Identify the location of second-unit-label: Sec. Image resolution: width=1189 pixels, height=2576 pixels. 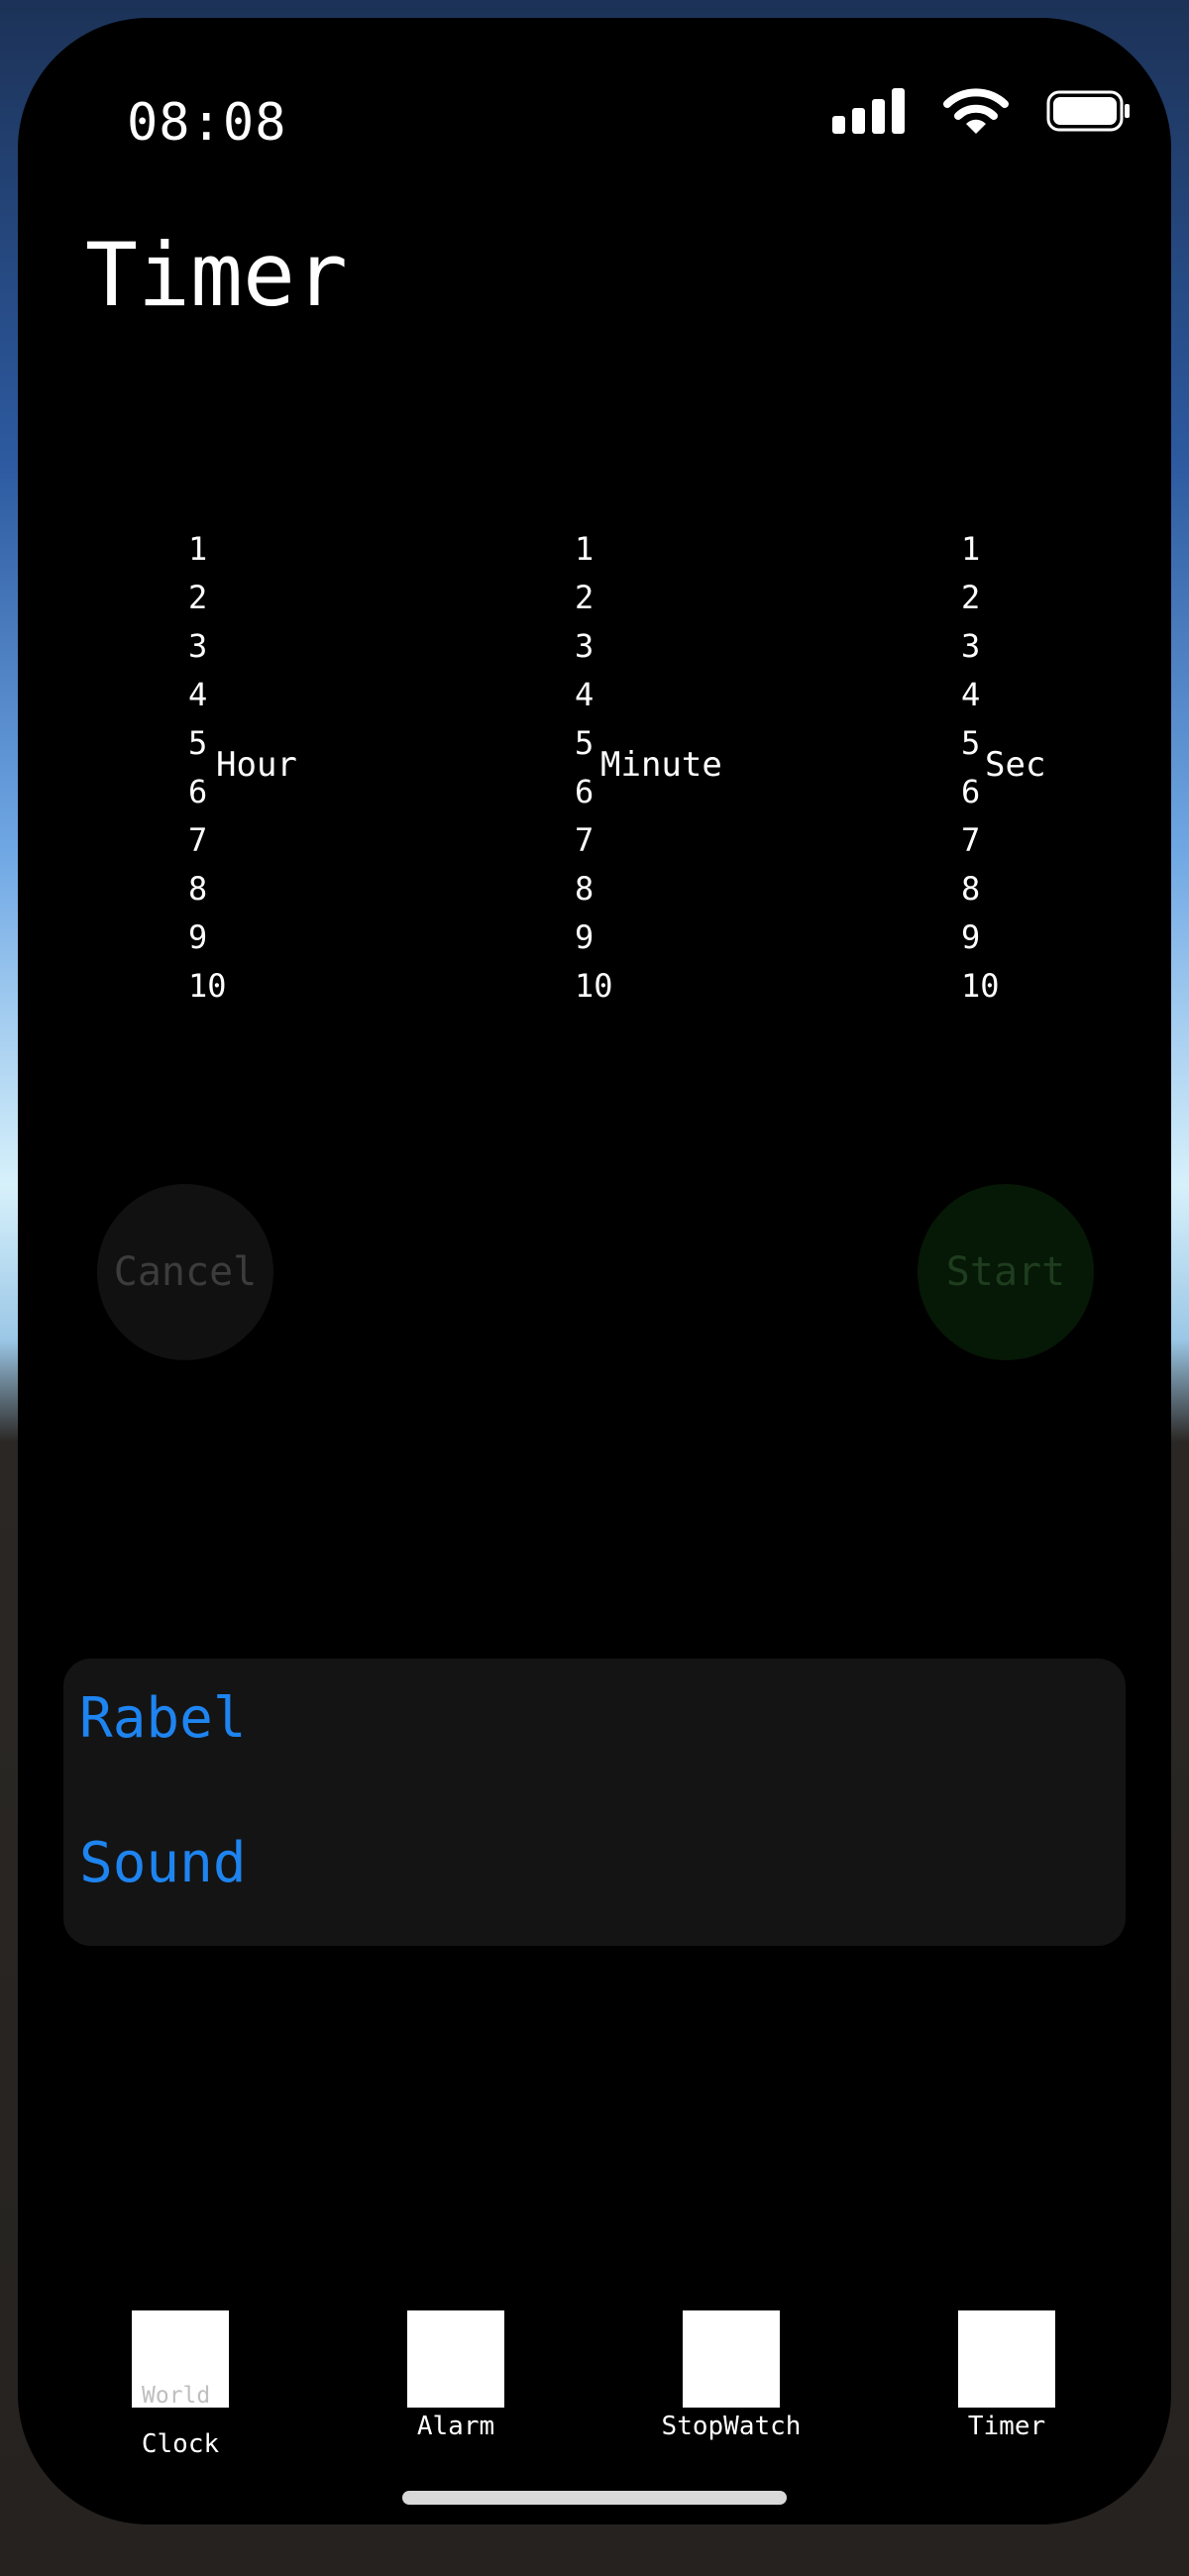
(1015, 765).